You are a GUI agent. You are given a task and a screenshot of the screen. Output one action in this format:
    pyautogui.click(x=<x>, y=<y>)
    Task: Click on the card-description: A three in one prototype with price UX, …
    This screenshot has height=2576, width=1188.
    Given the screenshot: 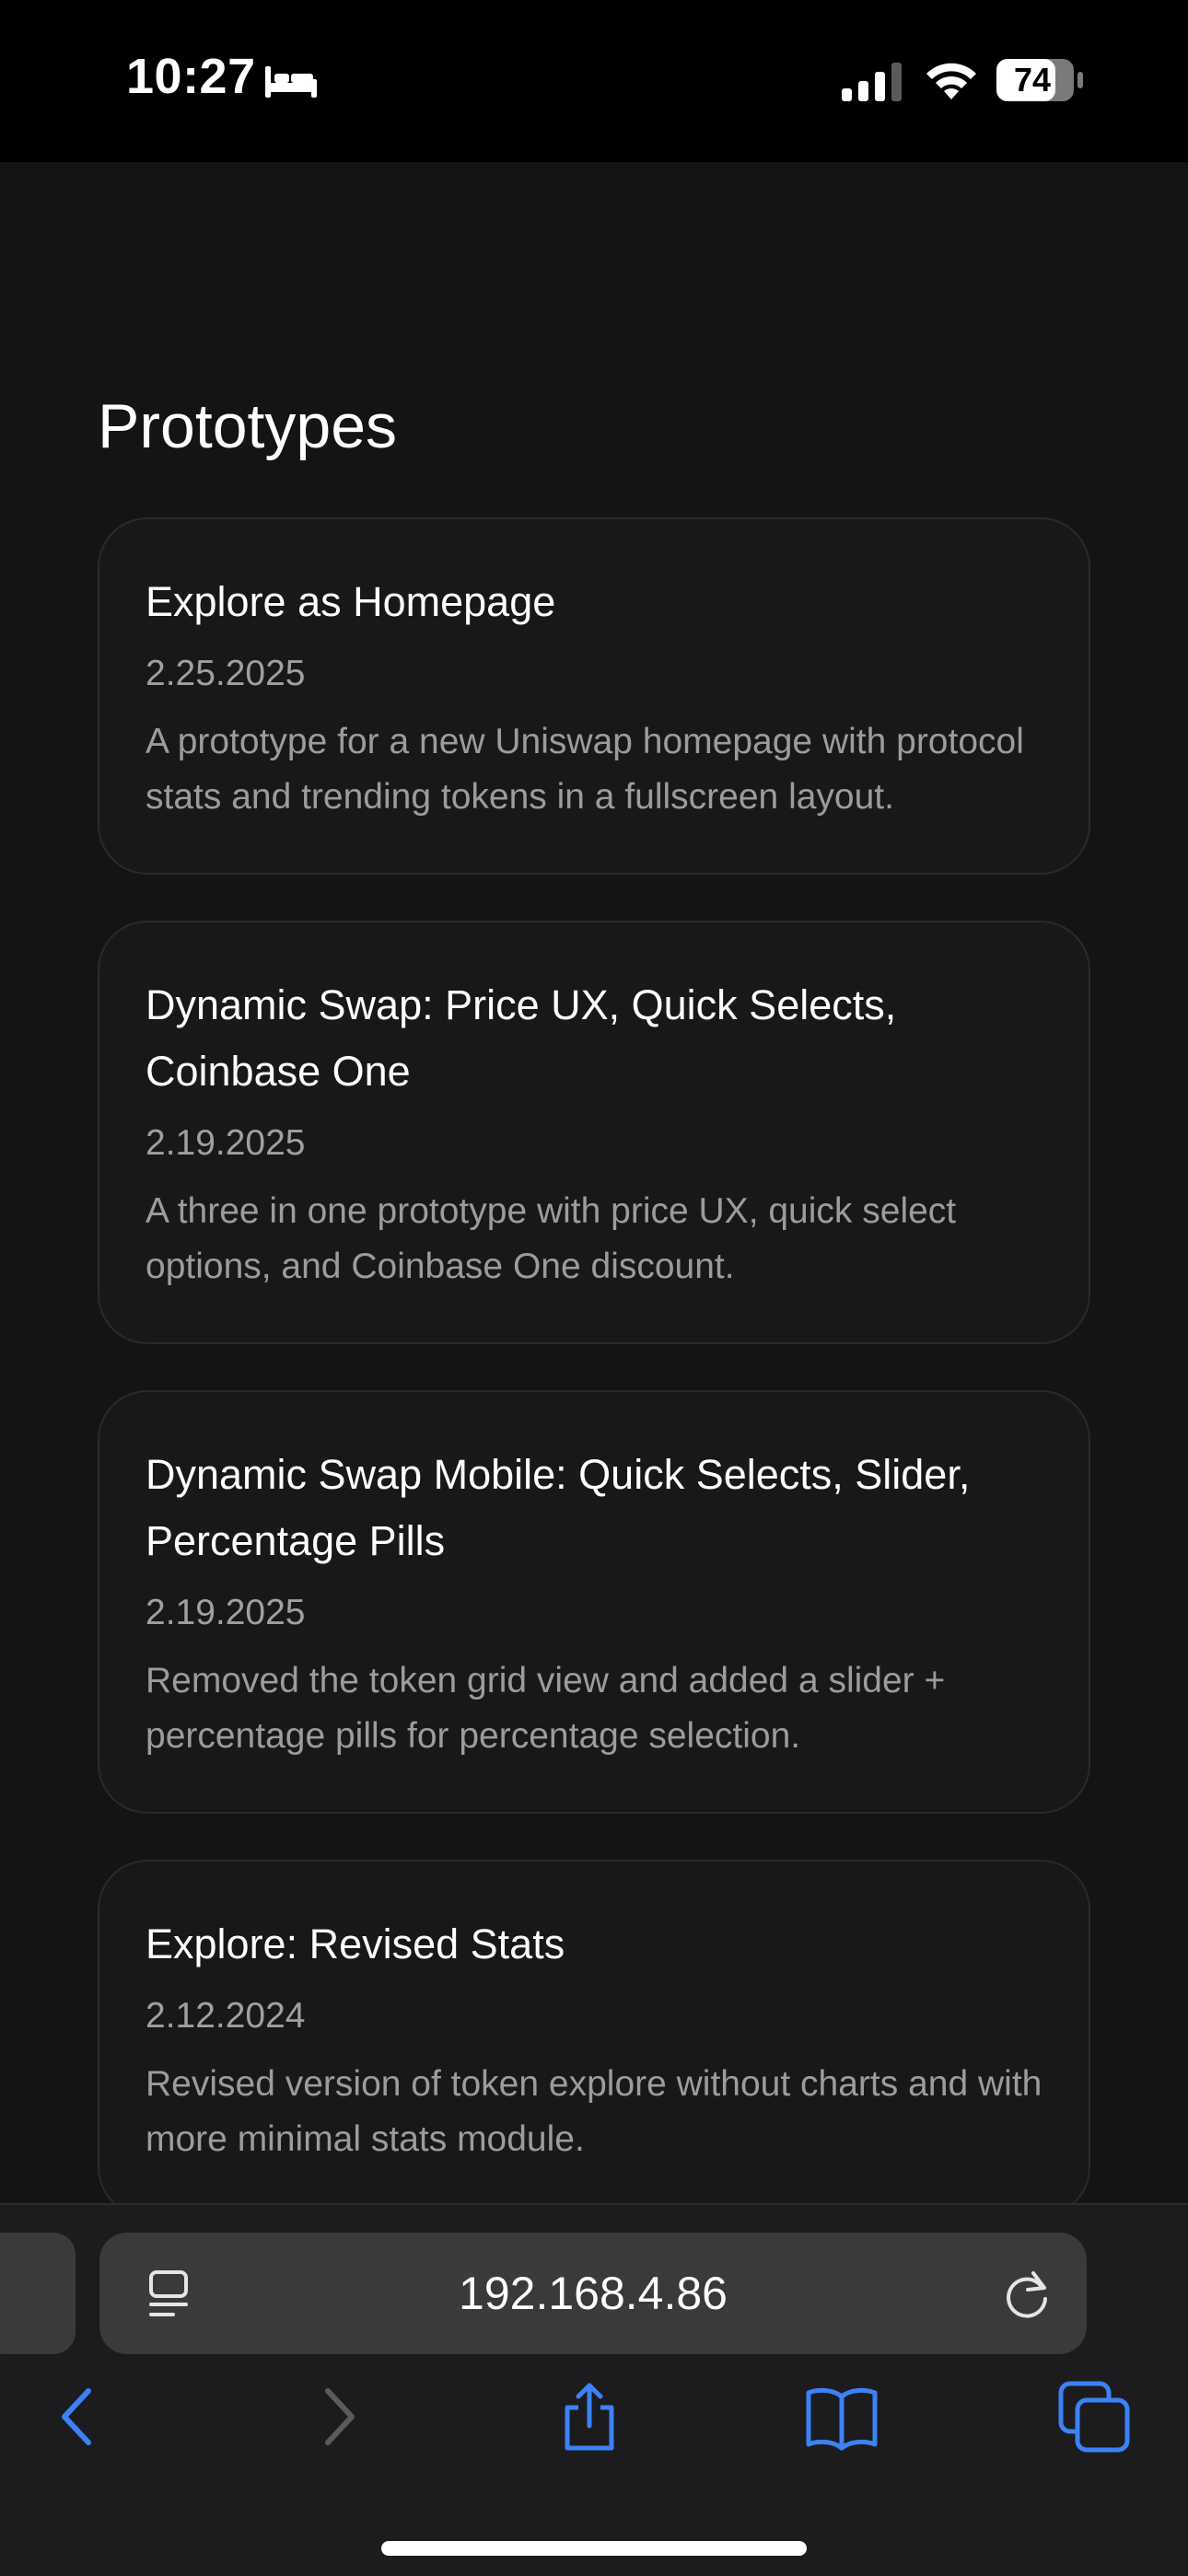 What is the action you would take?
    pyautogui.click(x=551, y=1238)
    